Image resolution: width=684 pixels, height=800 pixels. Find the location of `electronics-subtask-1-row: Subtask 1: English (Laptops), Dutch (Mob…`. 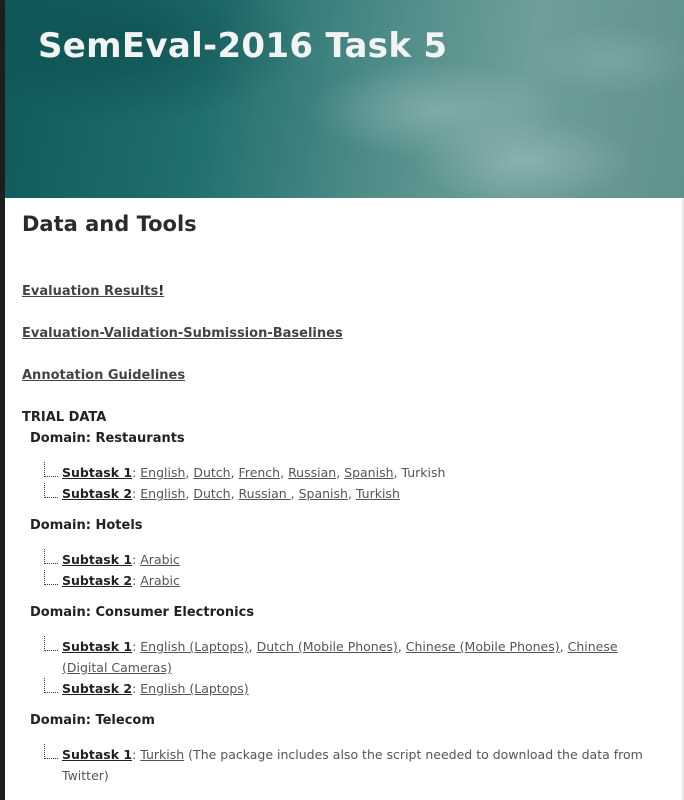

electronics-subtask-1-row: Subtask 1: English (Laptops), Dutch (Mob… is located at coordinates (349, 657).